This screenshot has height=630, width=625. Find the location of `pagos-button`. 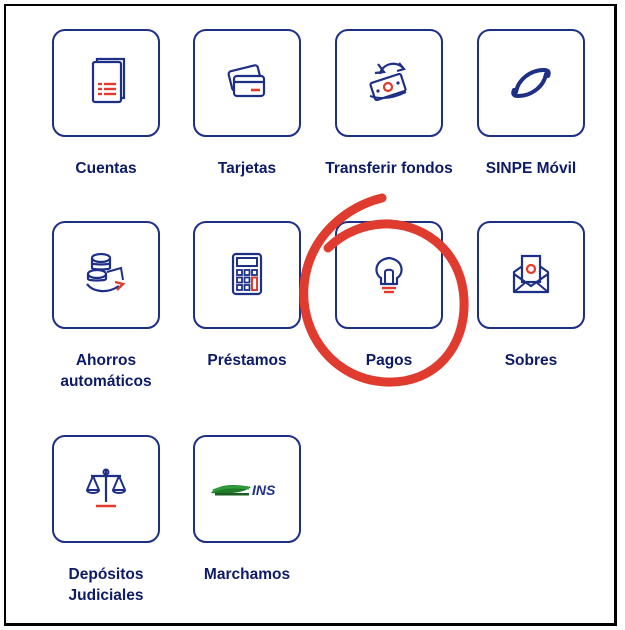

pagos-button is located at coordinates (389, 275).